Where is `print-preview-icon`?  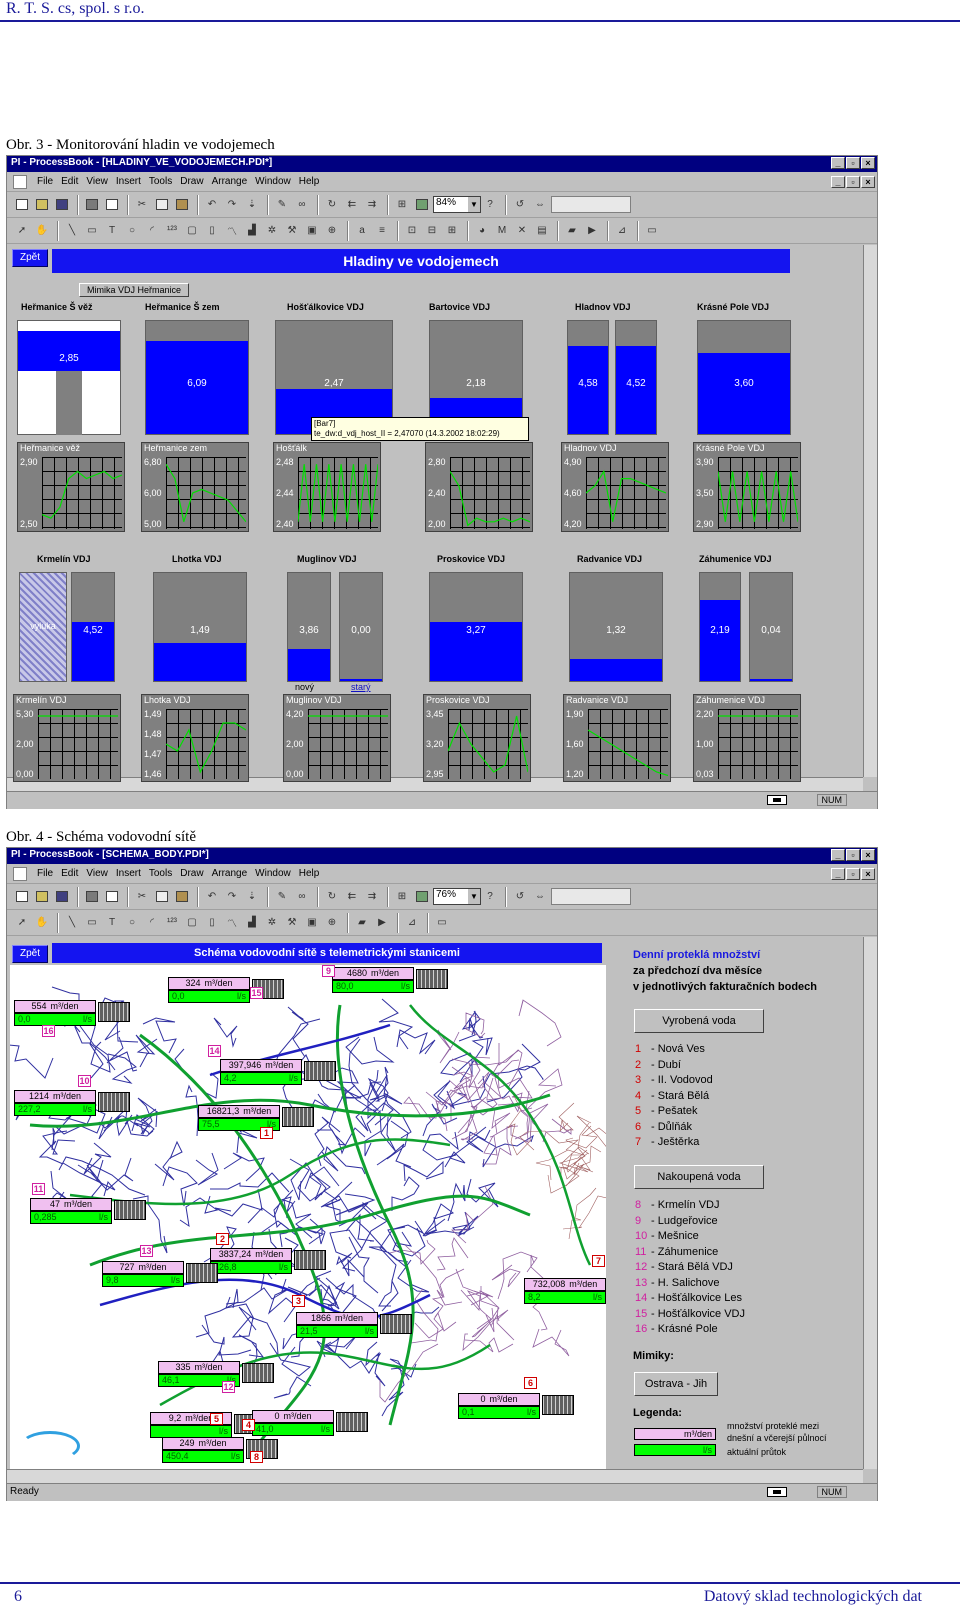
print-preview-icon is located at coordinates (112, 897).